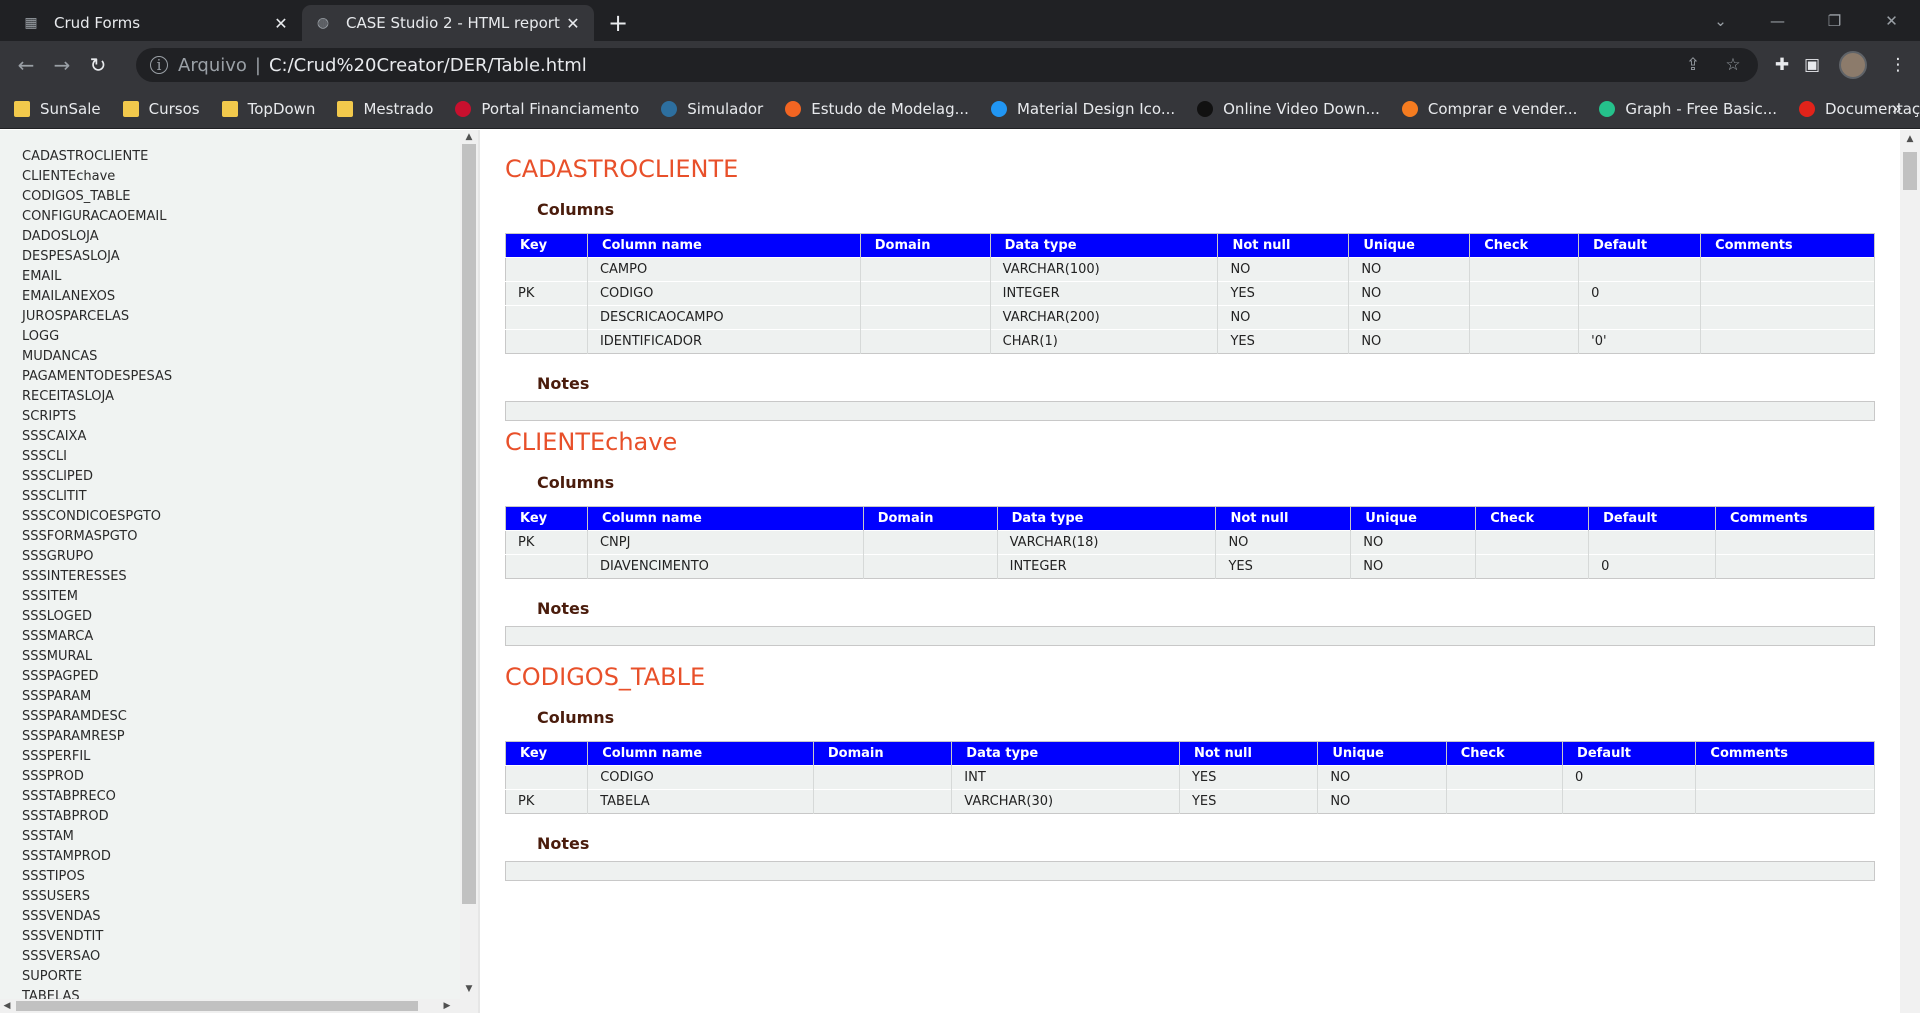 This screenshot has width=1920, height=1013. What do you see at coordinates (251, 417) in the screenshot?
I see `sidebar-table-link: SCRIPTS` at bounding box center [251, 417].